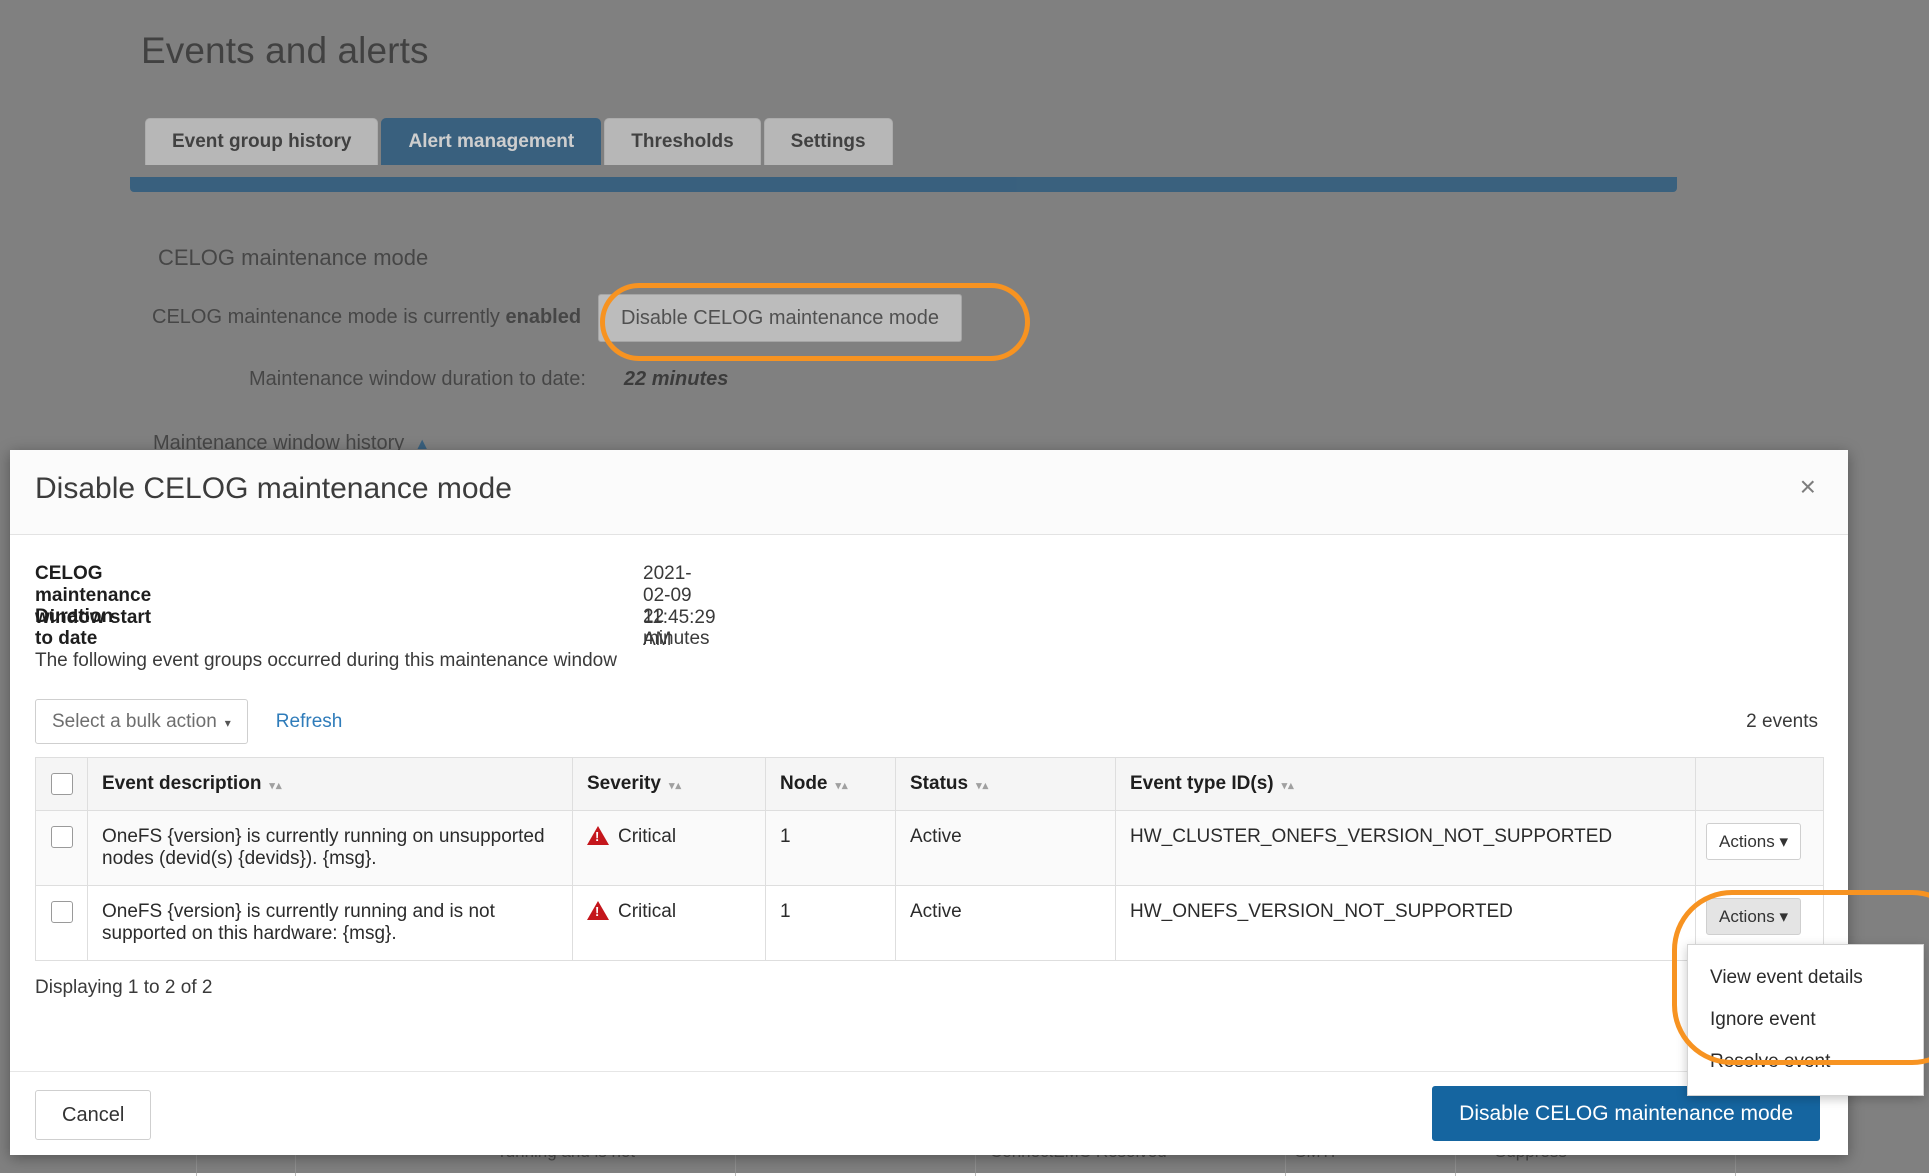 The image size is (1929, 1176). I want to click on dialog-header: Disable CELOG maintenance mode ×, so click(929, 492).